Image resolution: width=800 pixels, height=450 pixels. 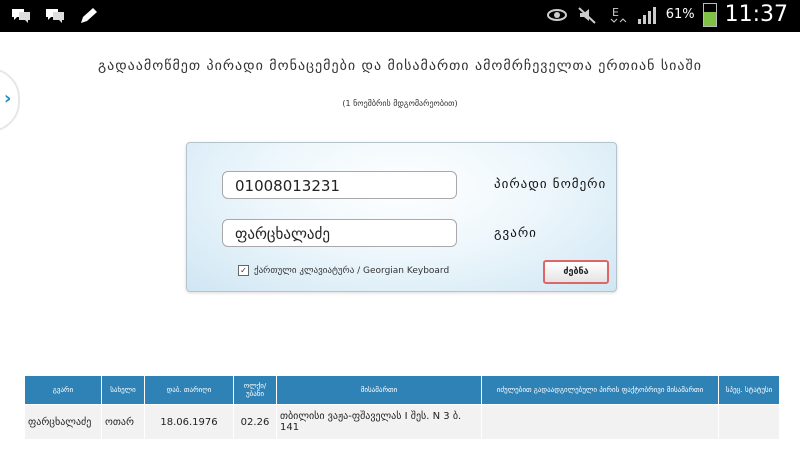 What do you see at coordinates (352, 270) in the screenshot?
I see `georgian-keyboard-label: ქართული კლავიატურა / Georgian Keyboard` at bounding box center [352, 270].